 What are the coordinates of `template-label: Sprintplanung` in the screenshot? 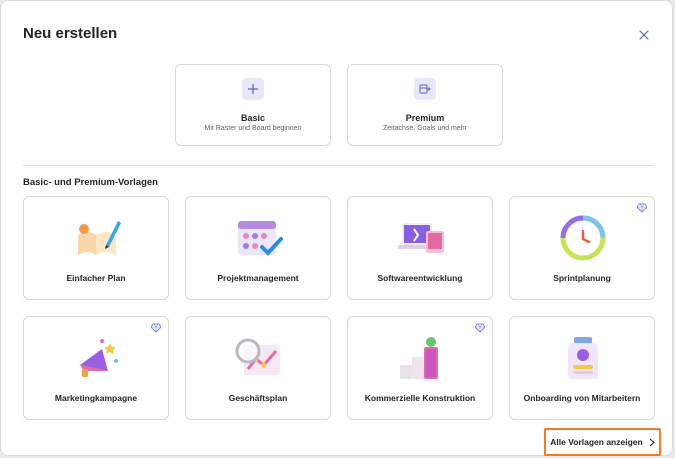 It's located at (582, 278).